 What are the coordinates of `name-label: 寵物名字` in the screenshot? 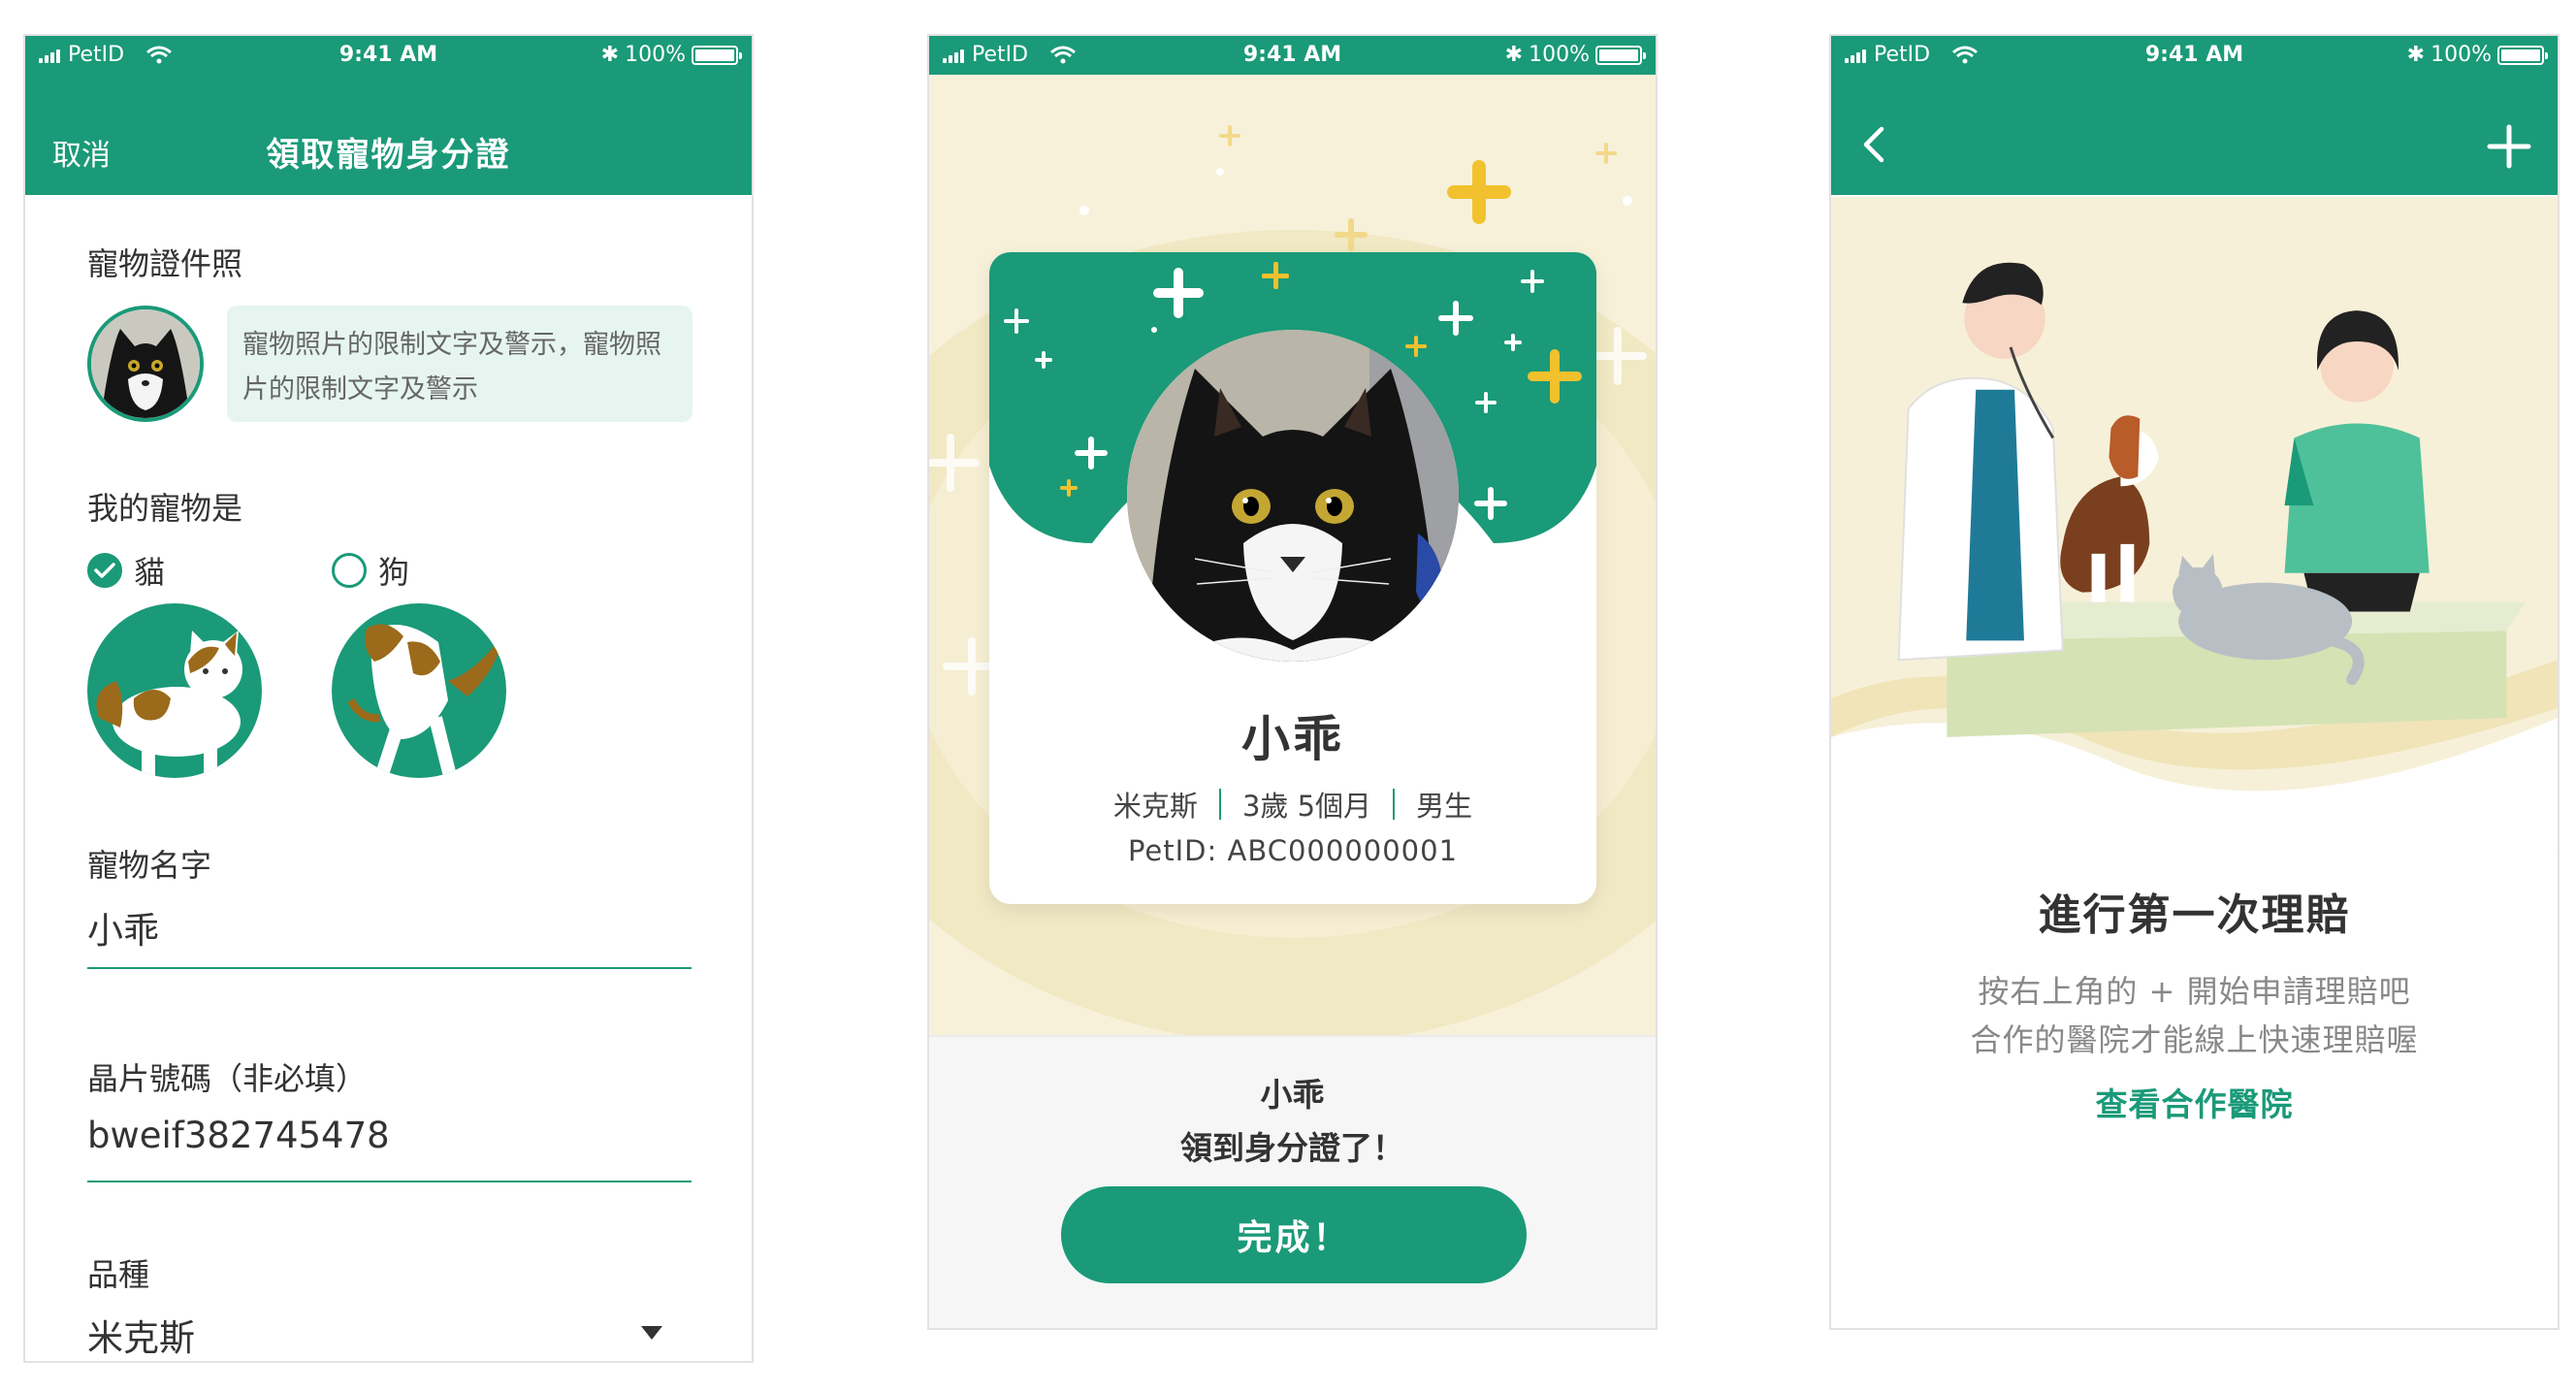 It's located at (149, 865).